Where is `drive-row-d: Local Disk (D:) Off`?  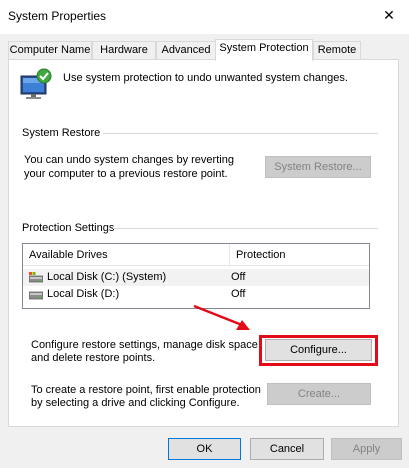 drive-row-d: Local Disk (D:) Off is located at coordinates (196, 294).